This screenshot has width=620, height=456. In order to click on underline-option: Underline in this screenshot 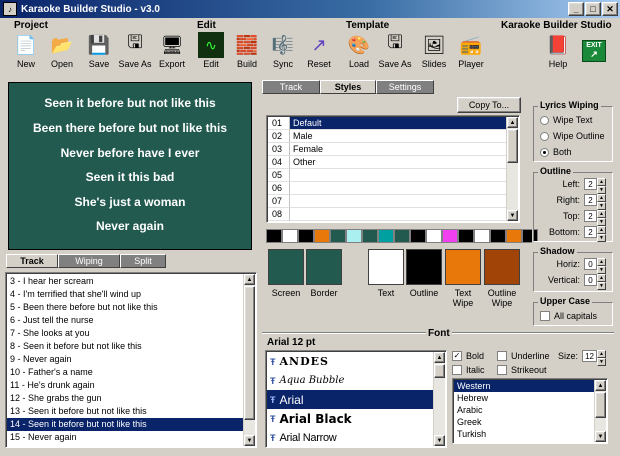, I will do `click(523, 356)`.